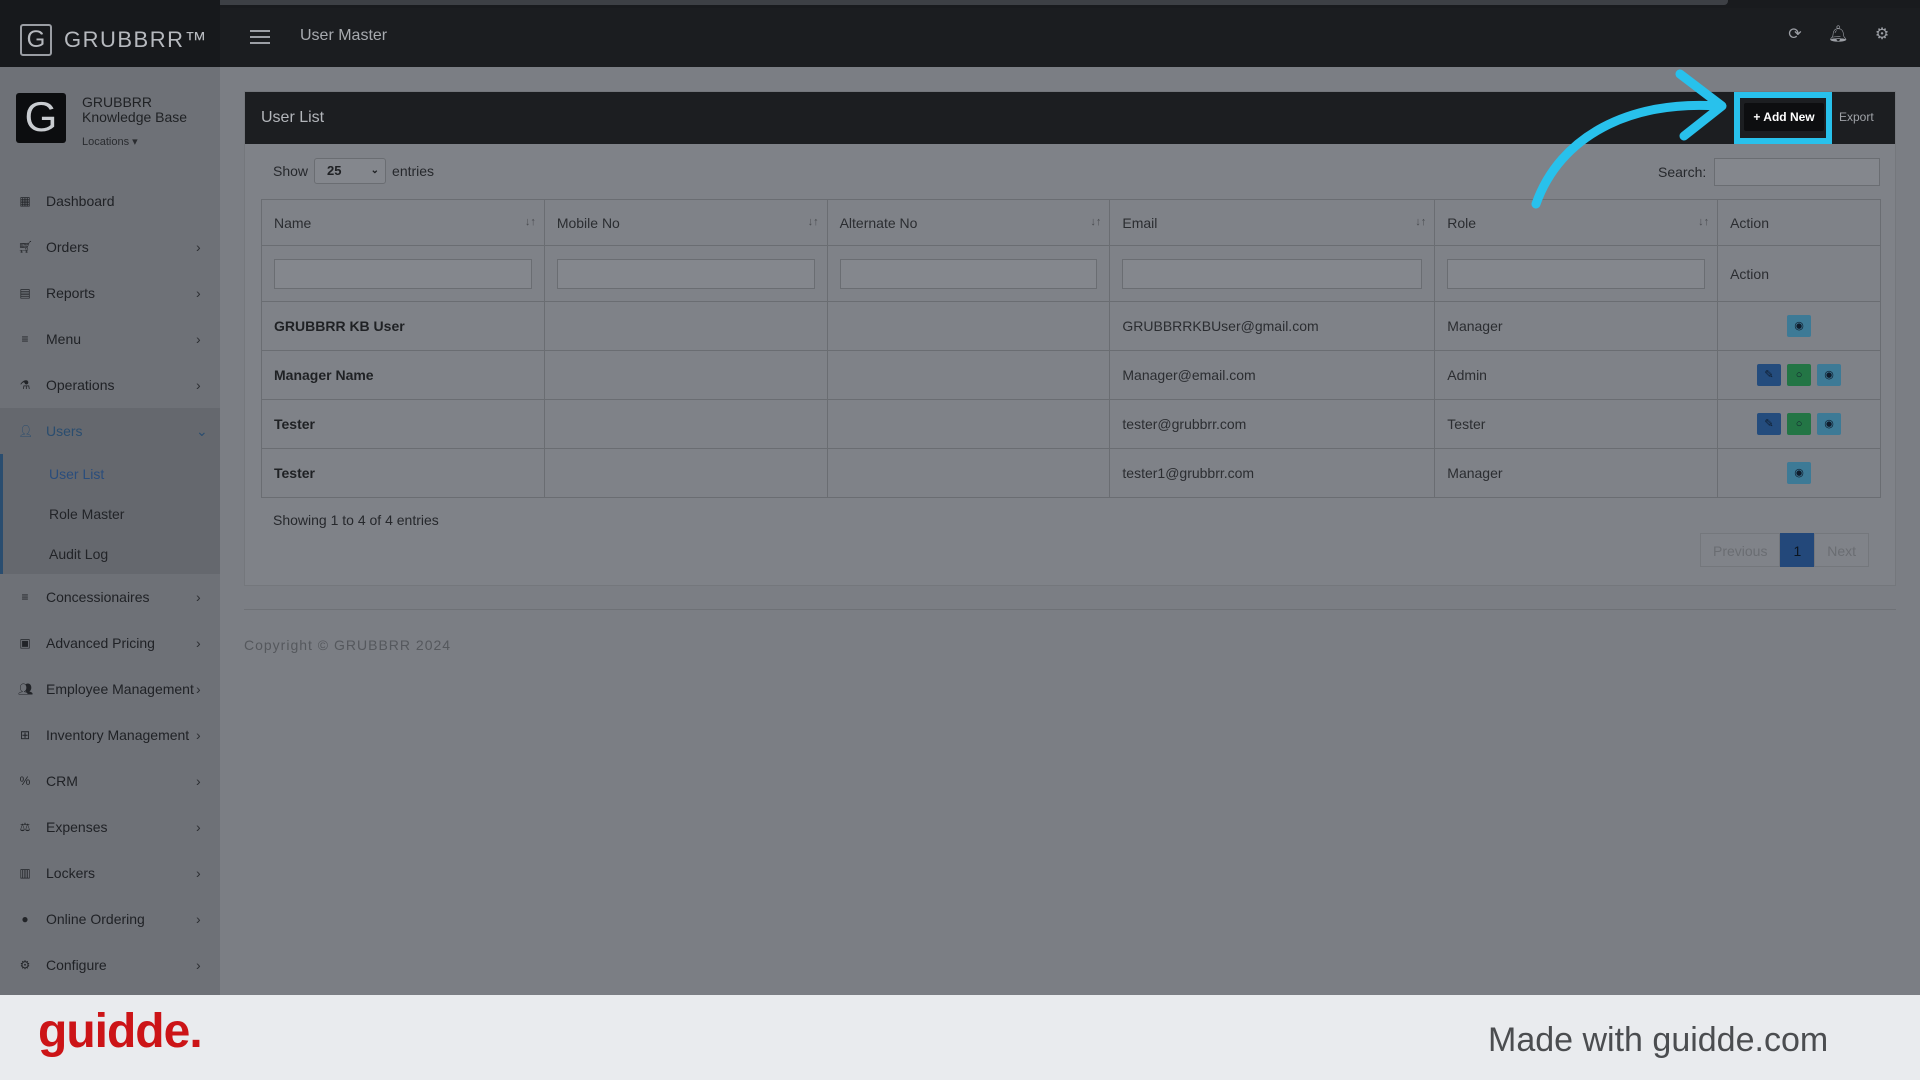 The width and height of the screenshot is (1920, 1080). What do you see at coordinates (1749, 222) in the screenshot?
I see `col-label: Action` at bounding box center [1749, 222].